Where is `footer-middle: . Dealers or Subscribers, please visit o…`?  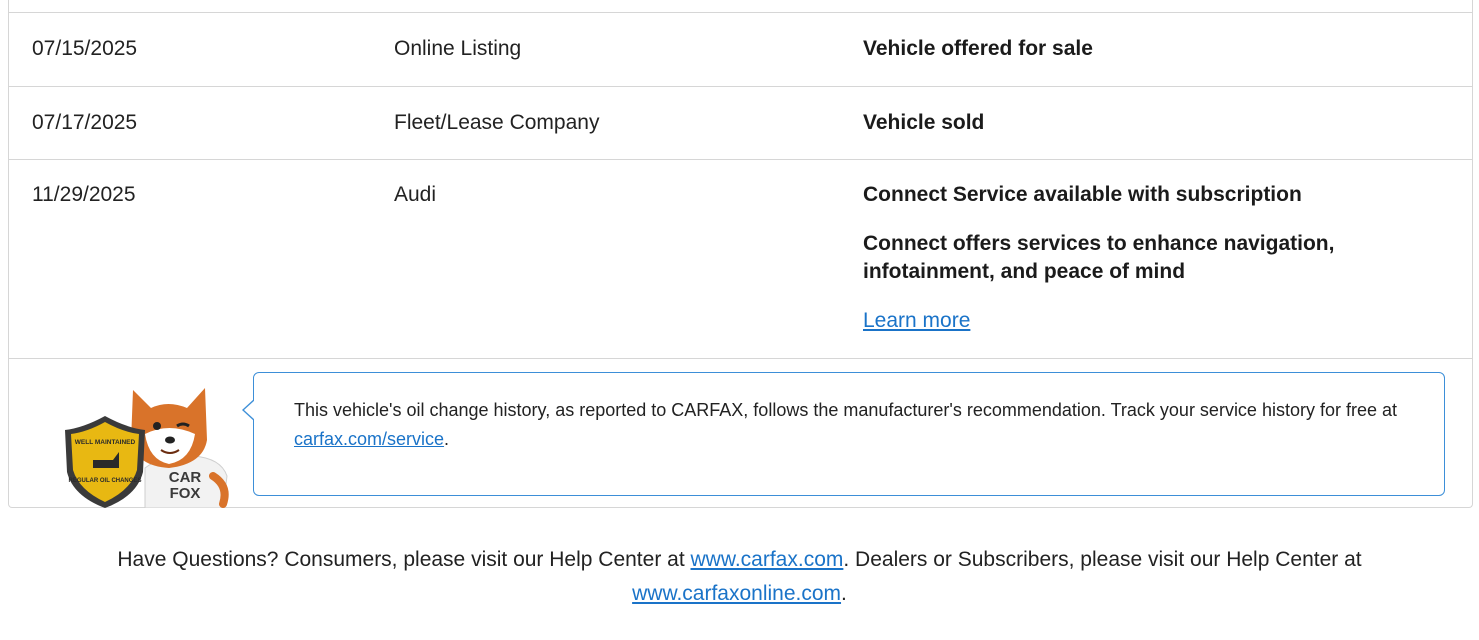 footer-middle: . Dealers or Subscribers, please visit o… is located at coordinates (1102, 559).